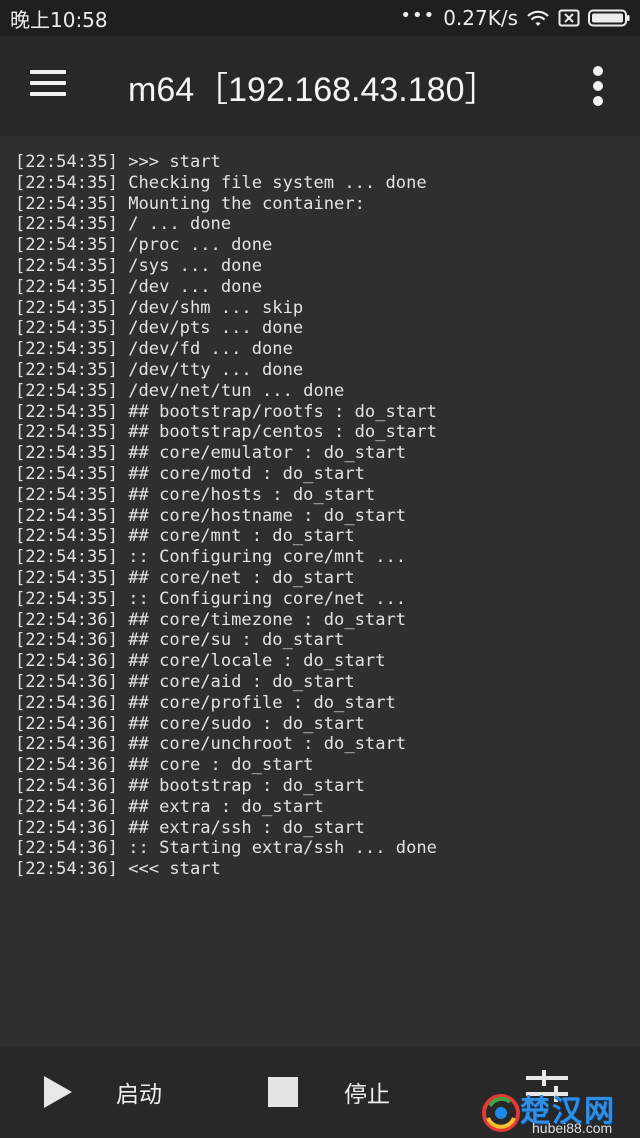 The height and width of the screenshot is (1138, 640). I want to click on log-line: [22:54:35] /dev/shm ... skip, so click(159, 307).